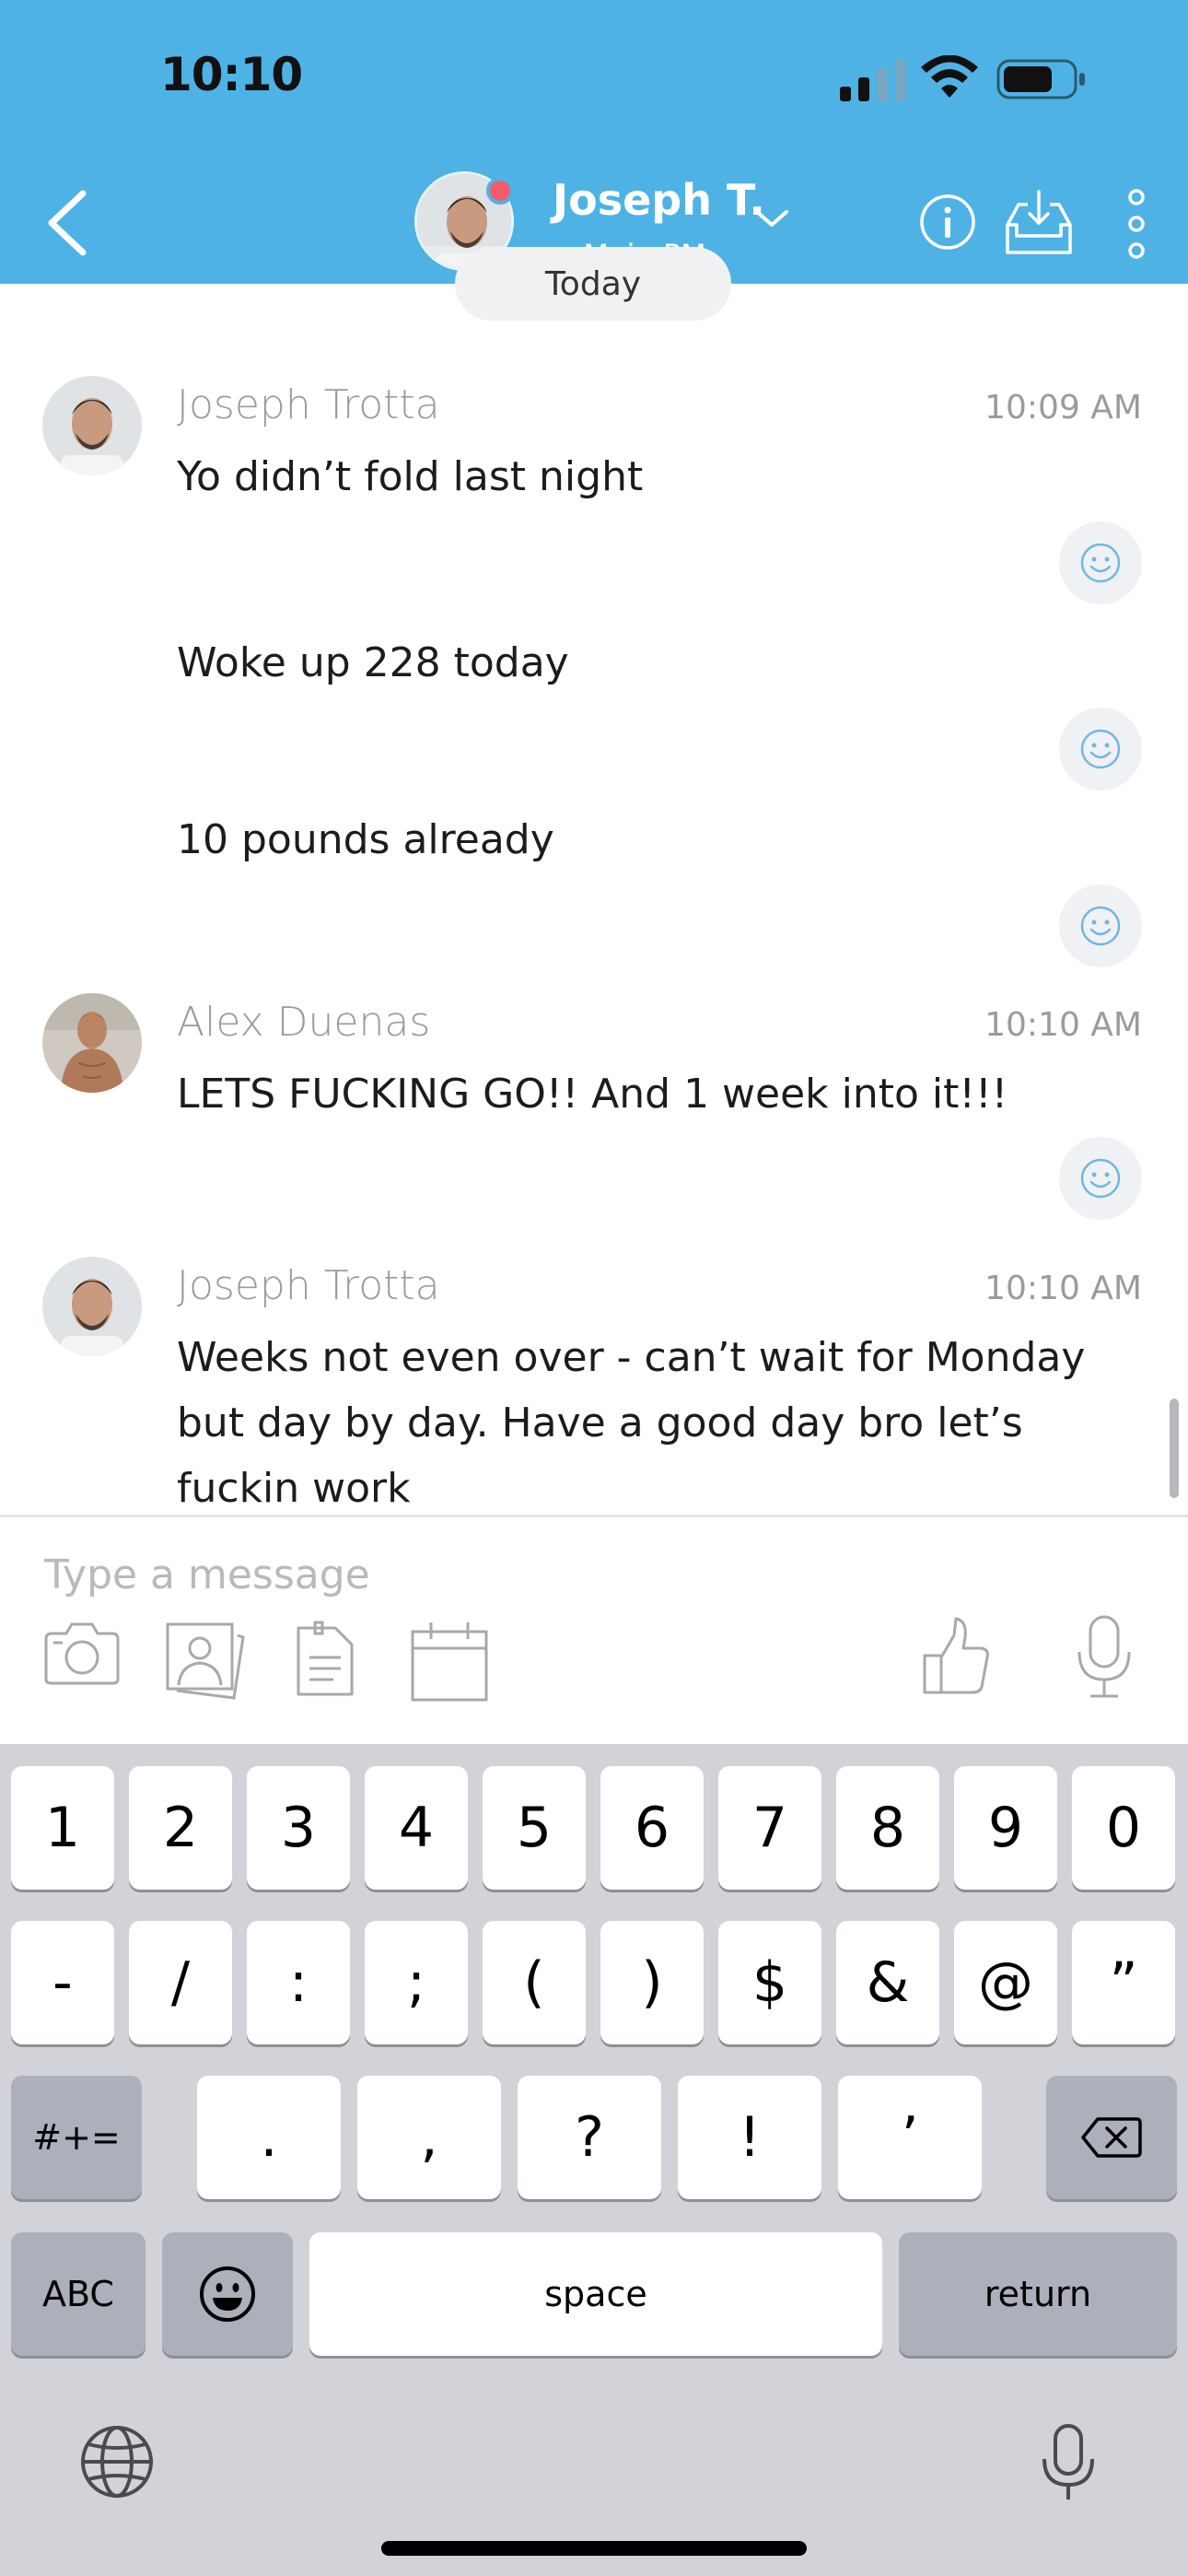 This screenshot has height=2576, width=1188. I want to click on key-at: @, so click(1005, 1982).